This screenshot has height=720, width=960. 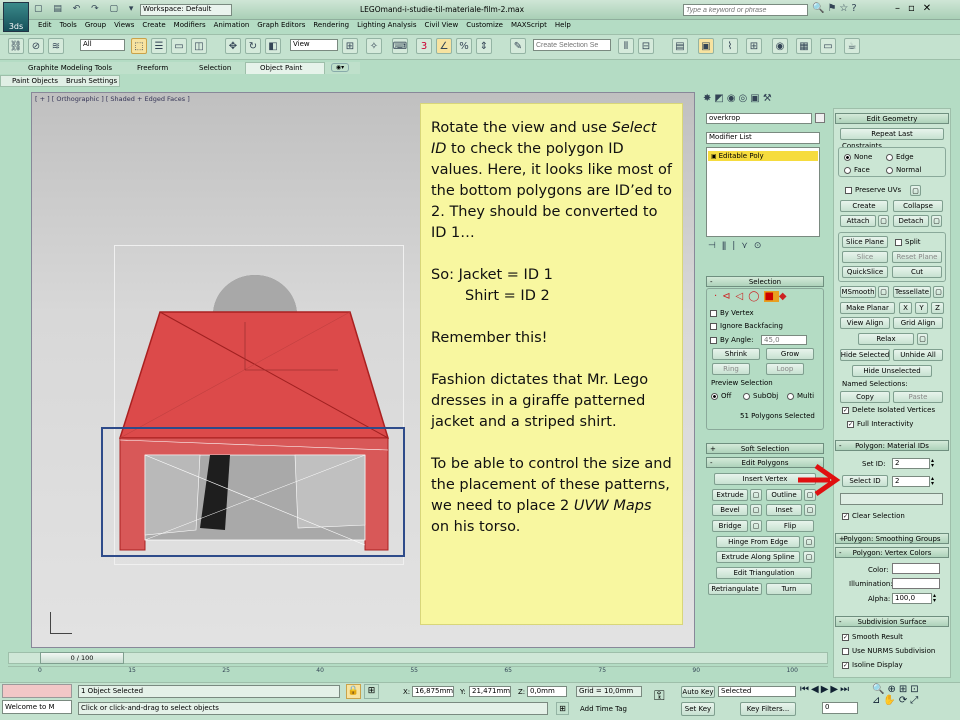 I want to click on menu-item-create: Create, so click(x=153, y=25).